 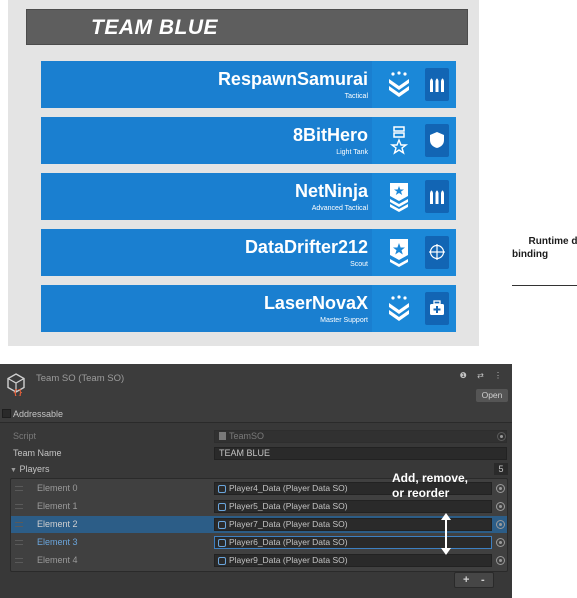 I want to click on player-role: Scout, so click(x=359, y=264).